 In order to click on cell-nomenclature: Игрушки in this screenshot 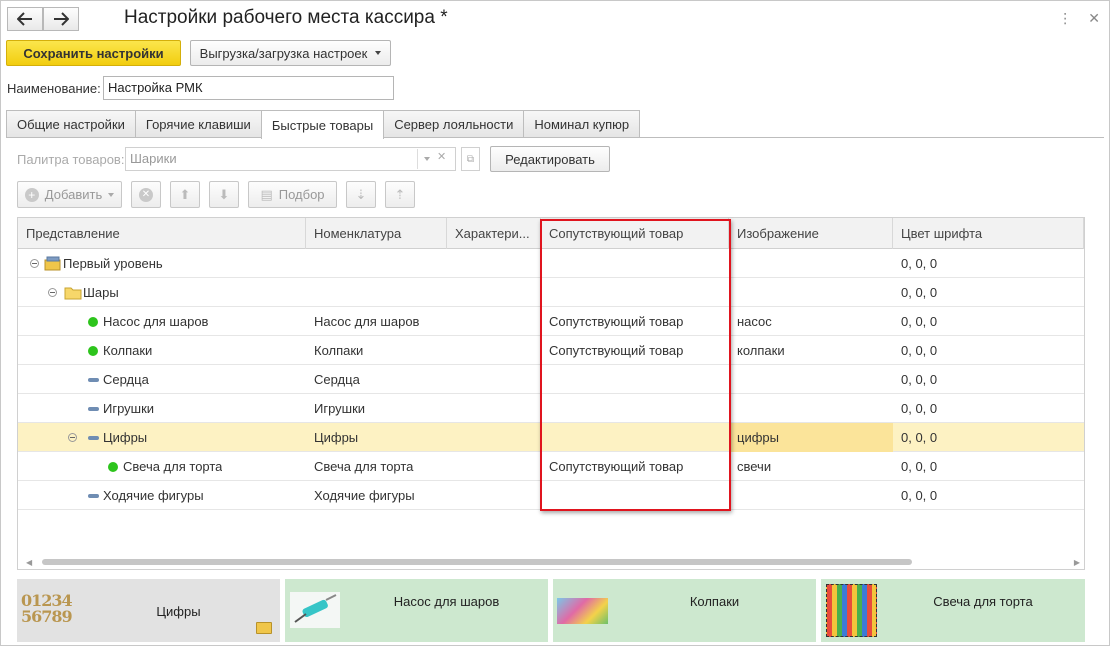, I will do `click(340, 408)`.